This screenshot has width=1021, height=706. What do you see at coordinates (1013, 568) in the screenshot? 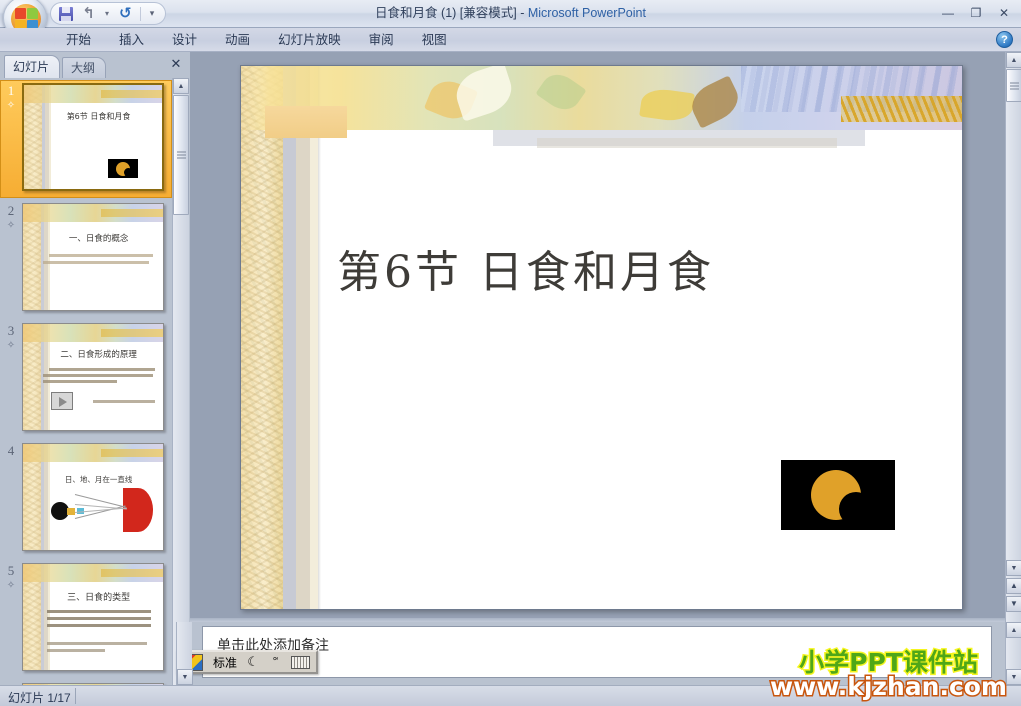
I see `slide-scroll-down-button: ▼` at bounding box center [1013, 568].